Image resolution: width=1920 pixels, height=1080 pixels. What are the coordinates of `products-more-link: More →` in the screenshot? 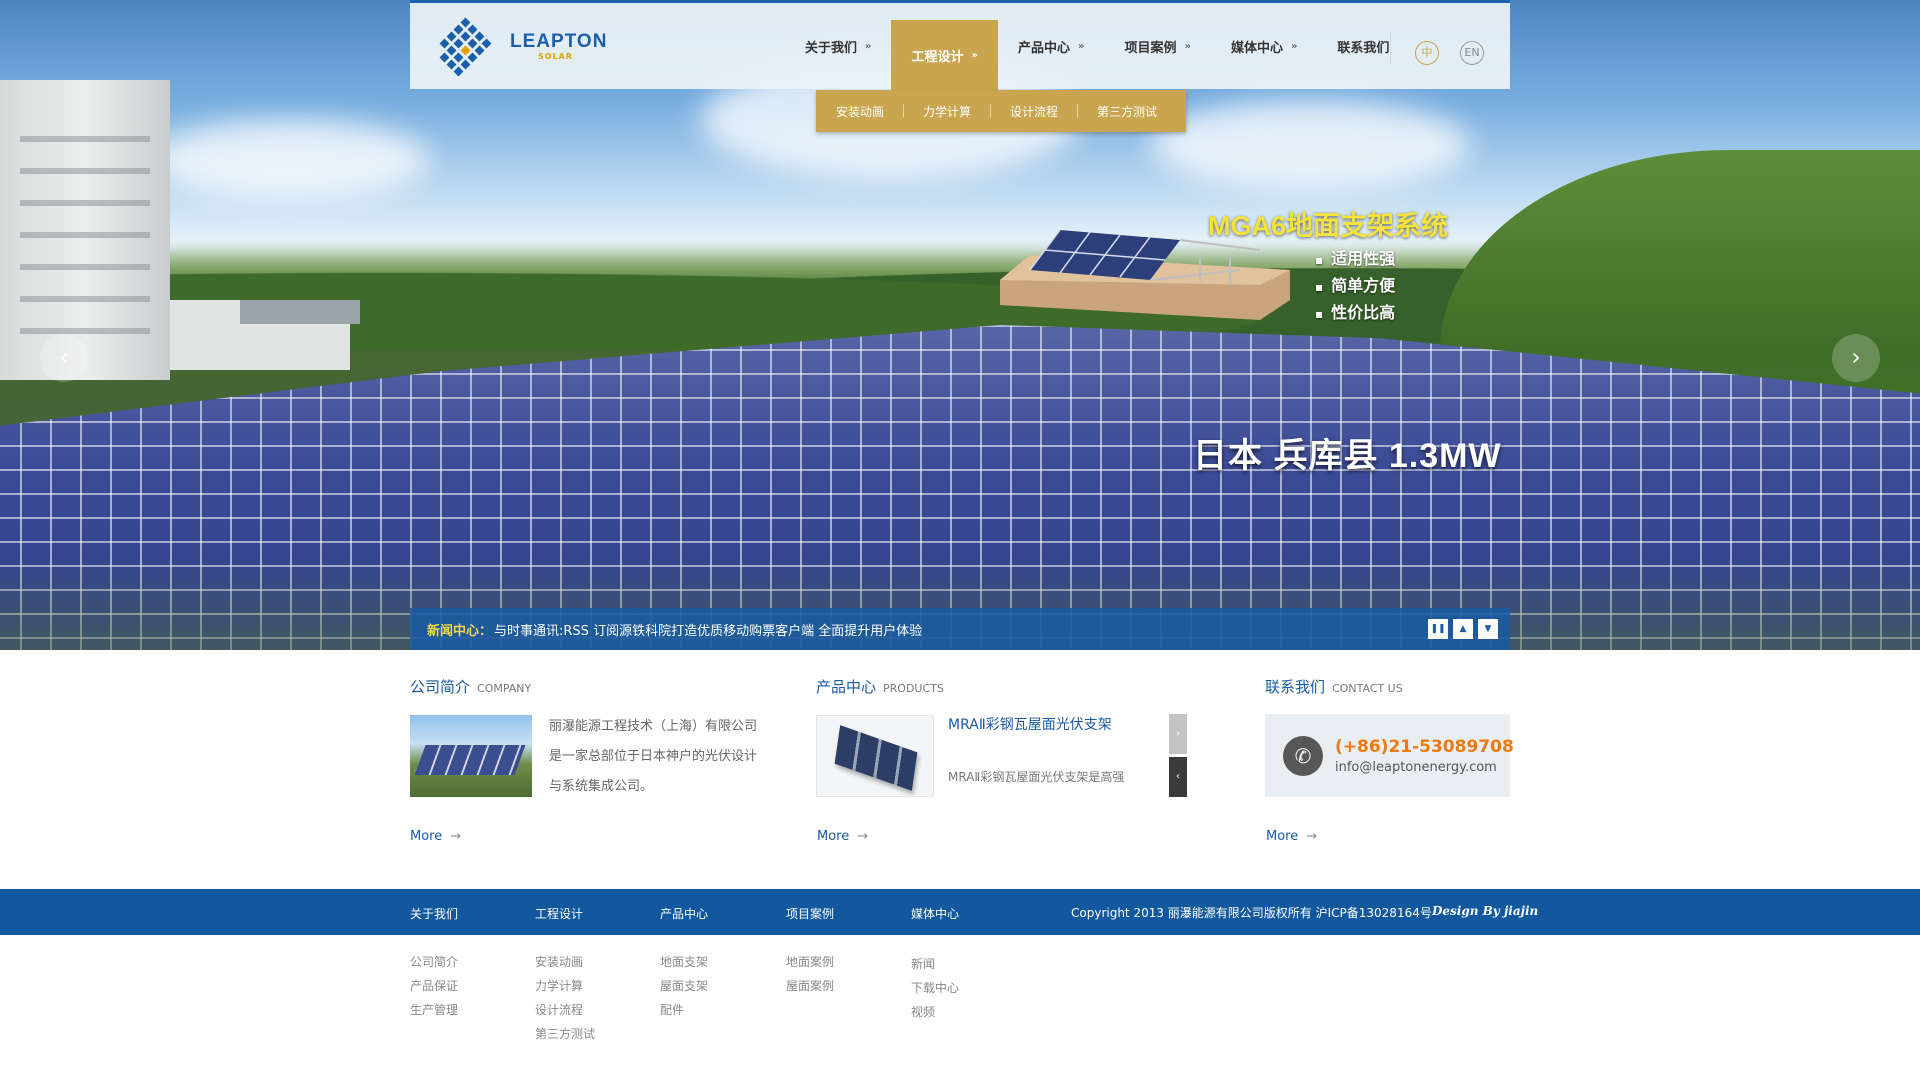 It's located at (842, 836).